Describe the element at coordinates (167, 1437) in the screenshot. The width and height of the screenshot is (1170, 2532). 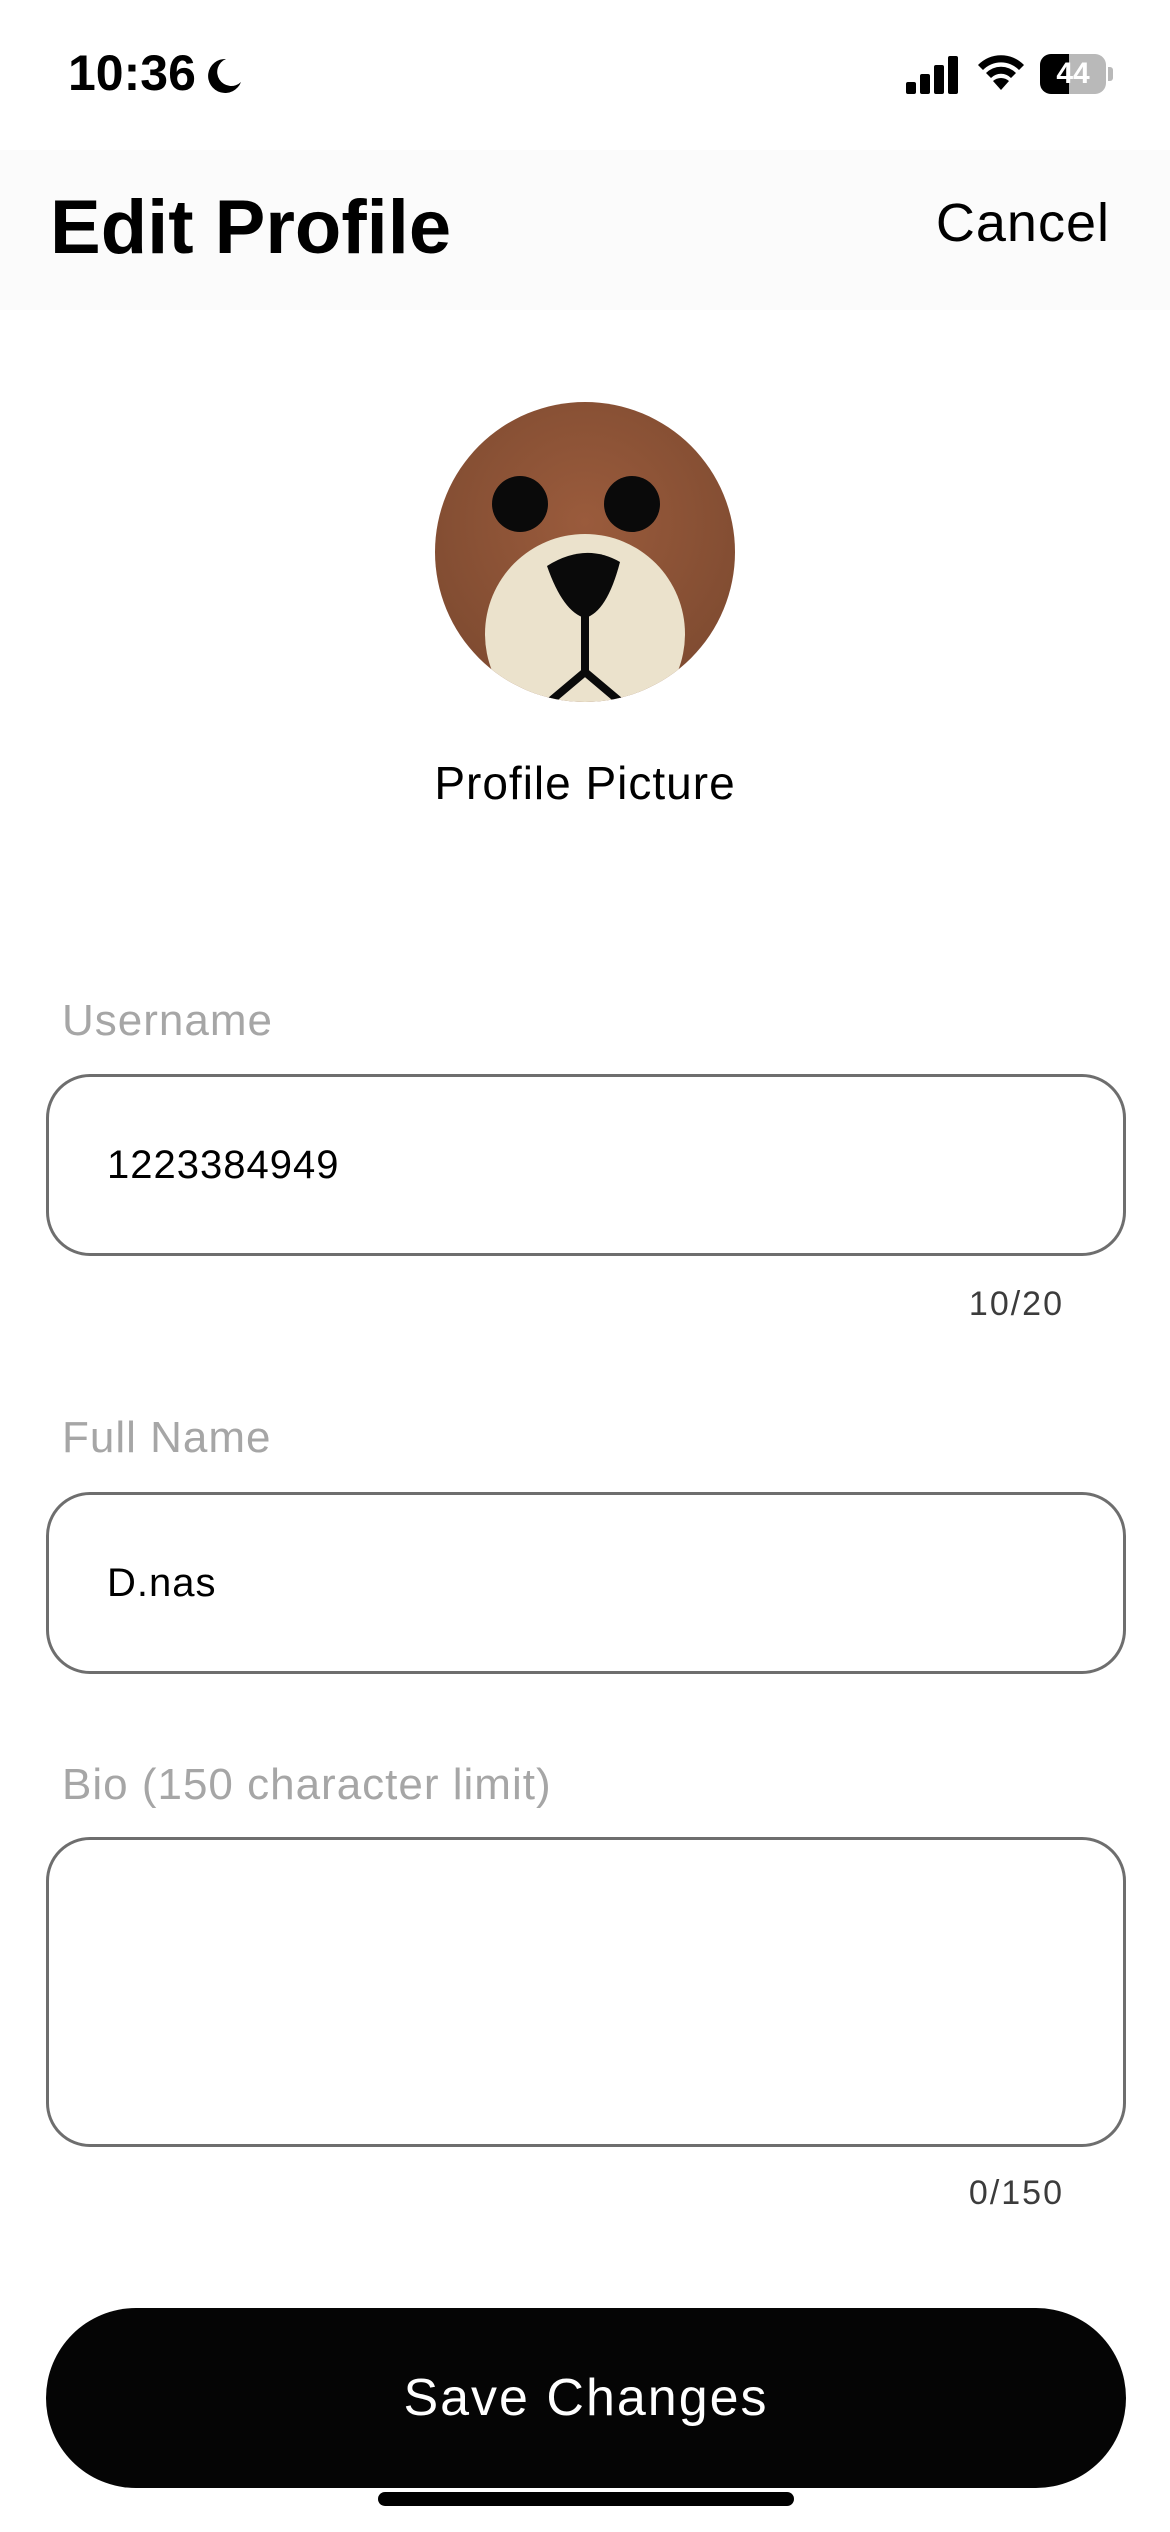
I see `full-name-label: Full Name` at that location.